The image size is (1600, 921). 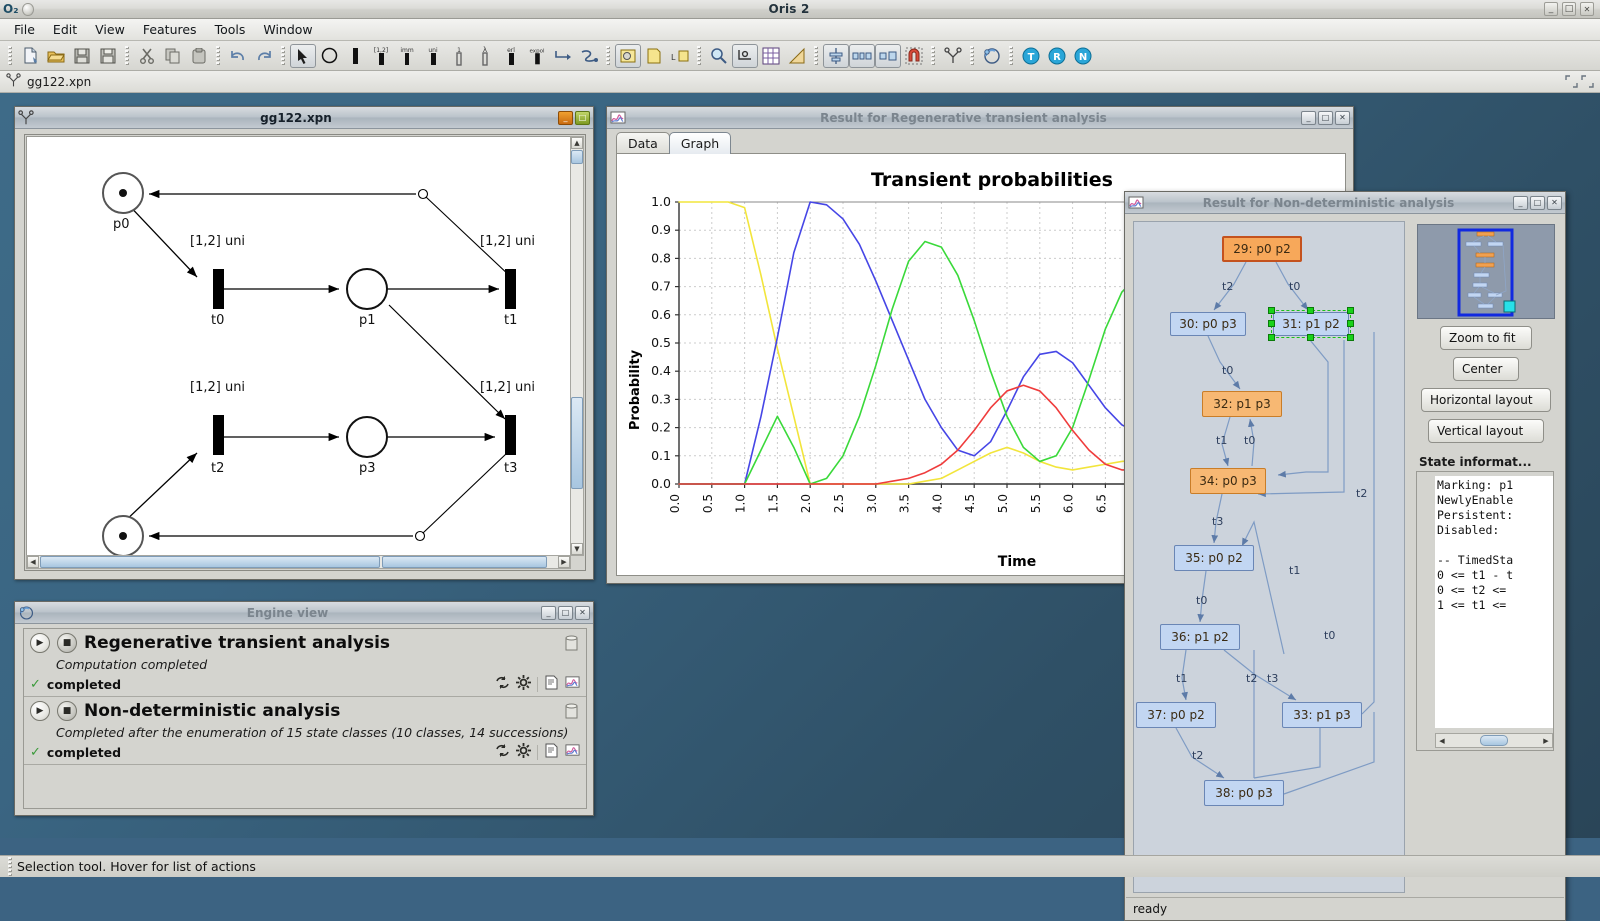 What do you see at coordinates (992, 56) in the screenshot?
I see `engine-icon` at bounding box center [992, 56].